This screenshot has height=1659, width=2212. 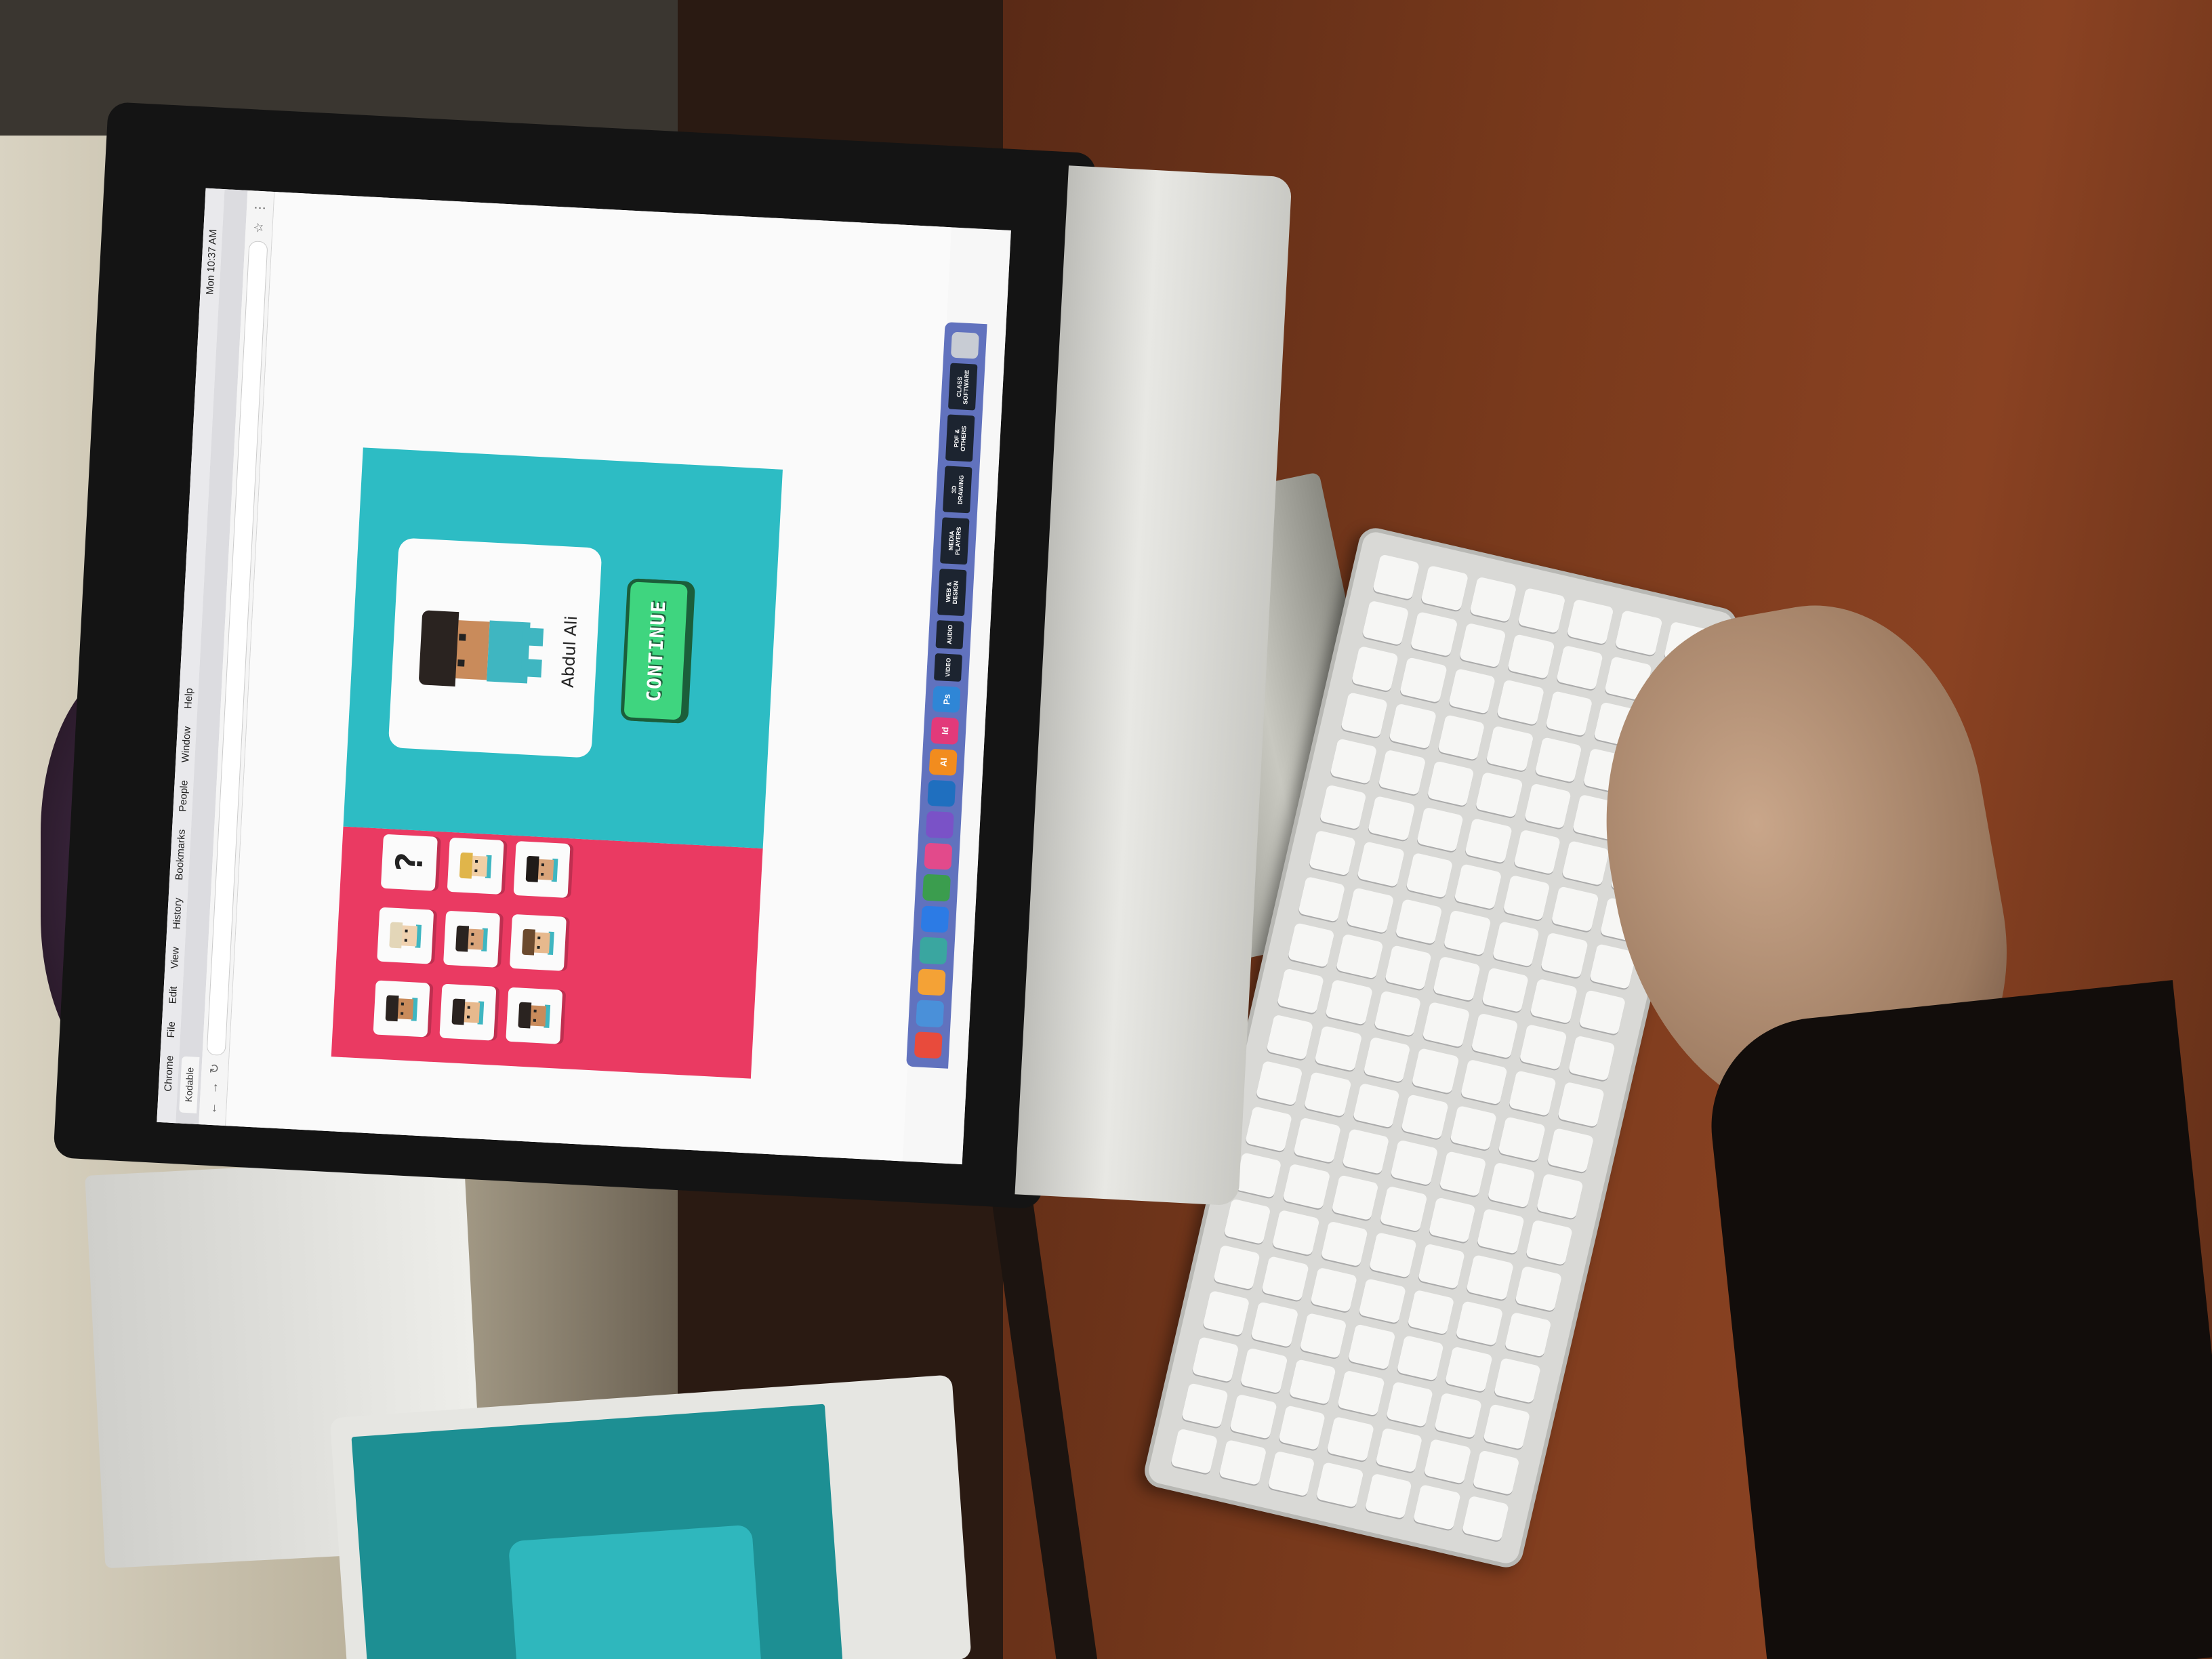 I want to click on browser-tab: Kodable, so click(x=189, y=1084).